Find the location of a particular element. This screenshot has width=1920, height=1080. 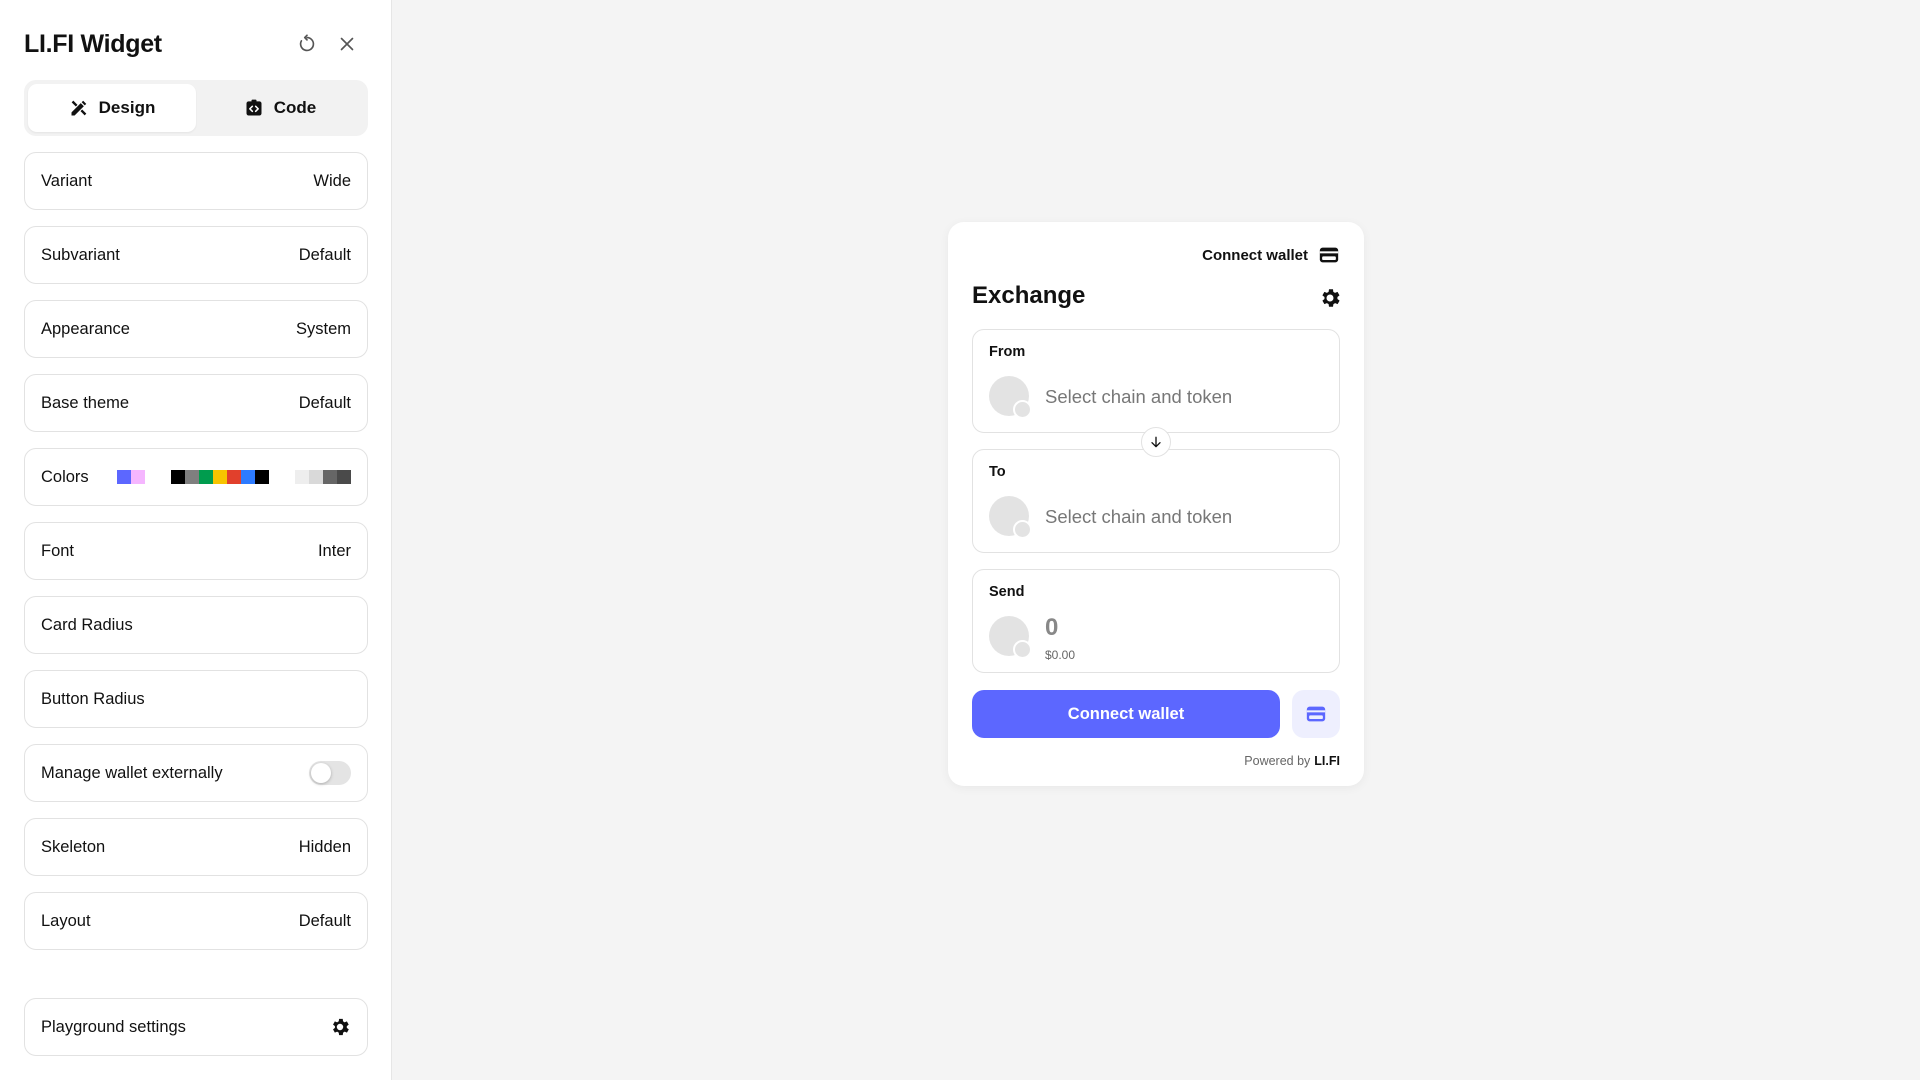

manage-wallet-toggle is located at coordinates (330, 773).